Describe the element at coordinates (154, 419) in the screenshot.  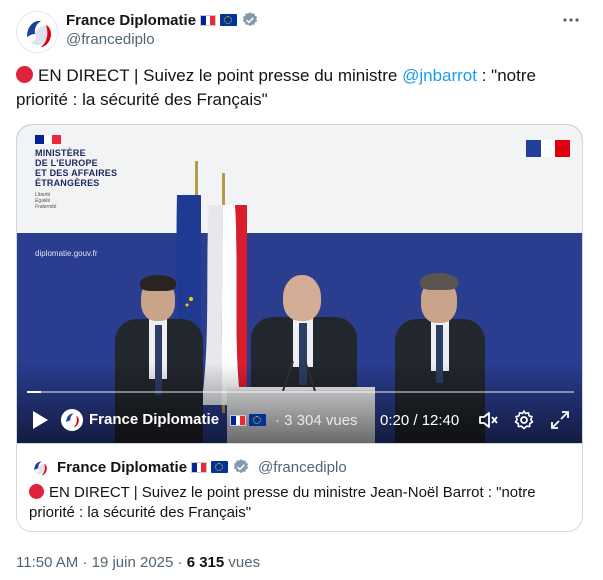
I see `channel-name: France Diplomatie` at that location.